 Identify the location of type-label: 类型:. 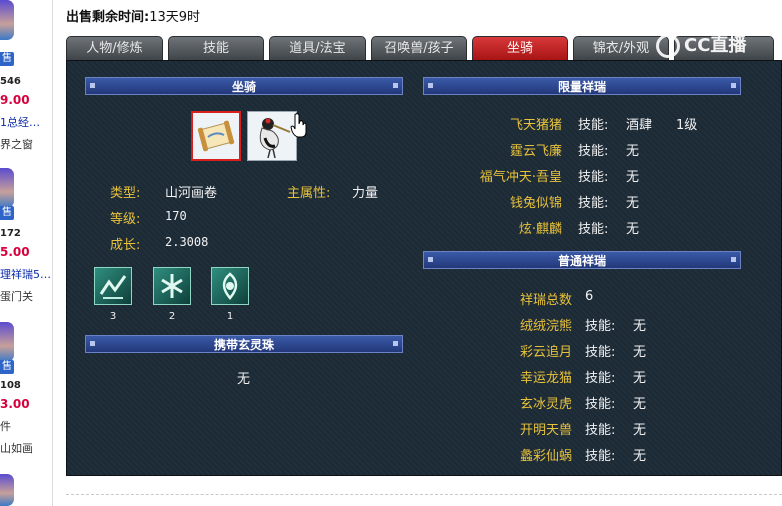
(125, 193).